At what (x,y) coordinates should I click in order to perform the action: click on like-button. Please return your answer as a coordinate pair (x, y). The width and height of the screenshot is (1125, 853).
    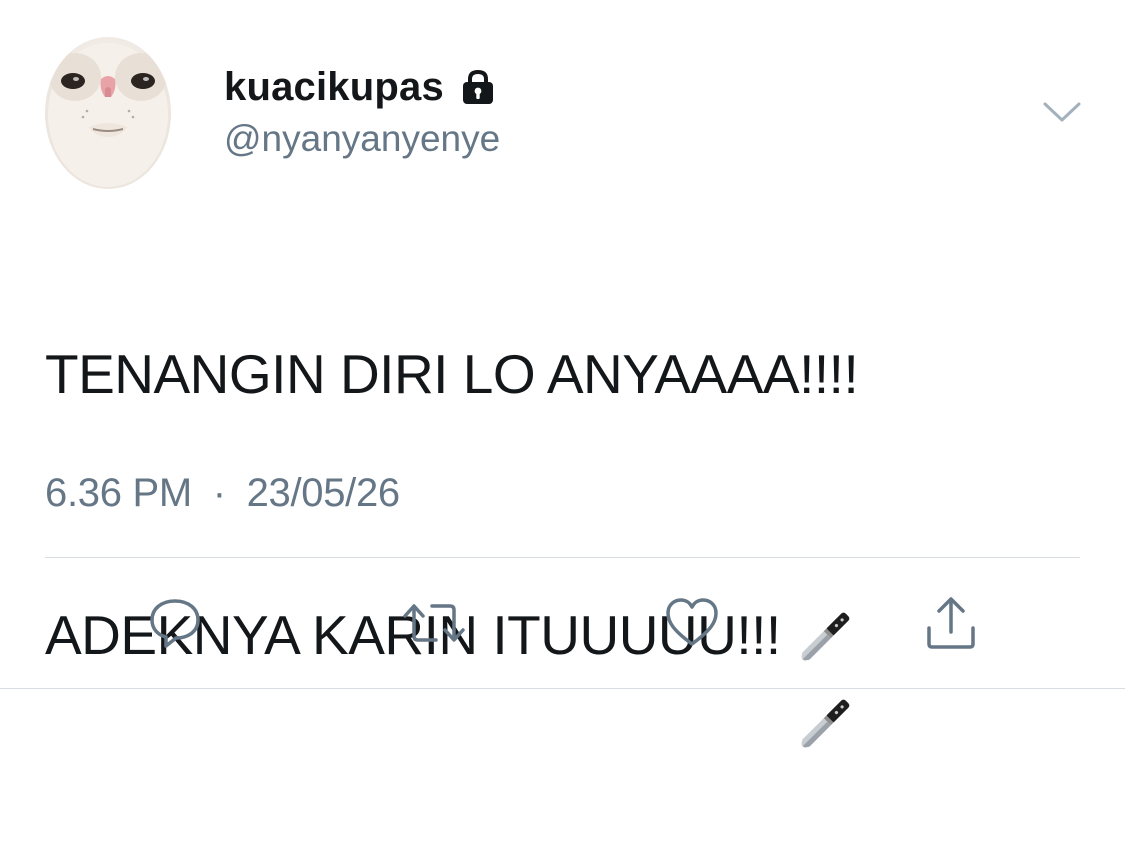
    Looking at the image, I should click on (692, 623).